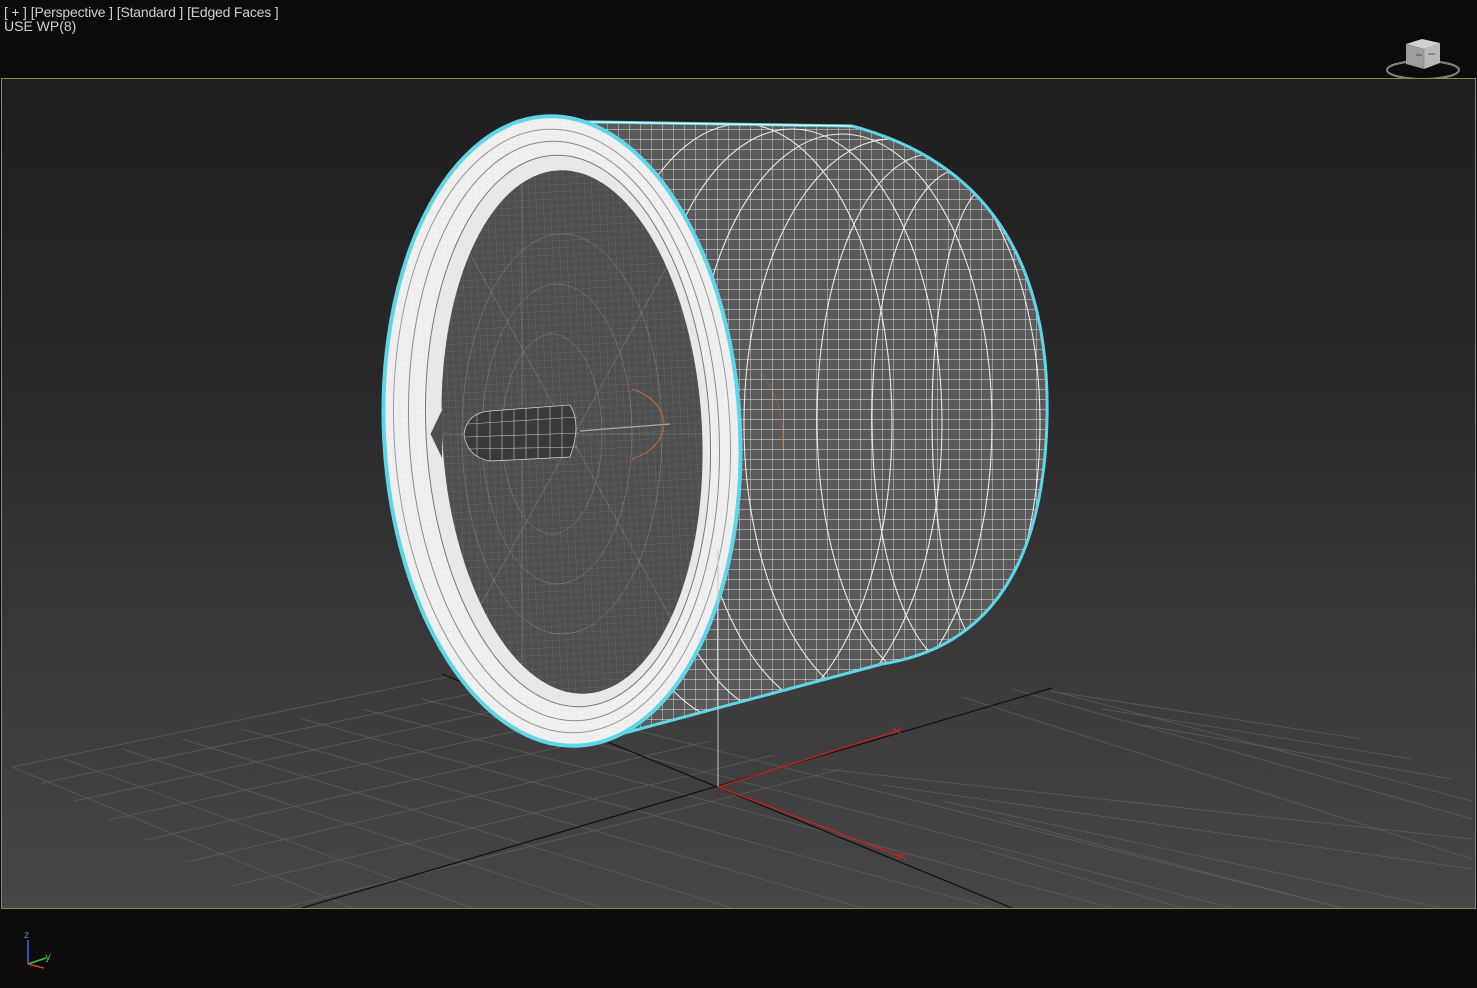  What do you see at coordinates (150, 12) in the screenshot?
I see `viewport-standard-menu: [Standard ]` at bounding box center [150, 12].